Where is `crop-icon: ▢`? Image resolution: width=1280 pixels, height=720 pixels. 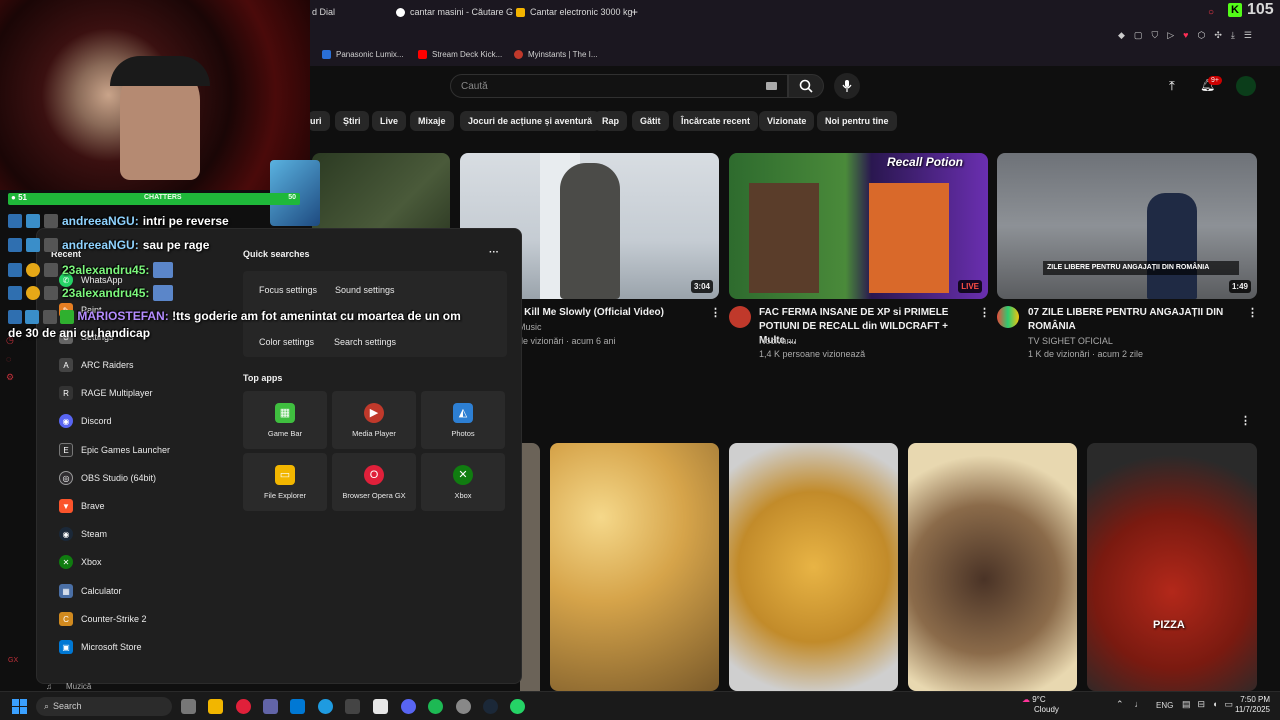 crop-icon: ▢ is located at coordinates (1138, 35).